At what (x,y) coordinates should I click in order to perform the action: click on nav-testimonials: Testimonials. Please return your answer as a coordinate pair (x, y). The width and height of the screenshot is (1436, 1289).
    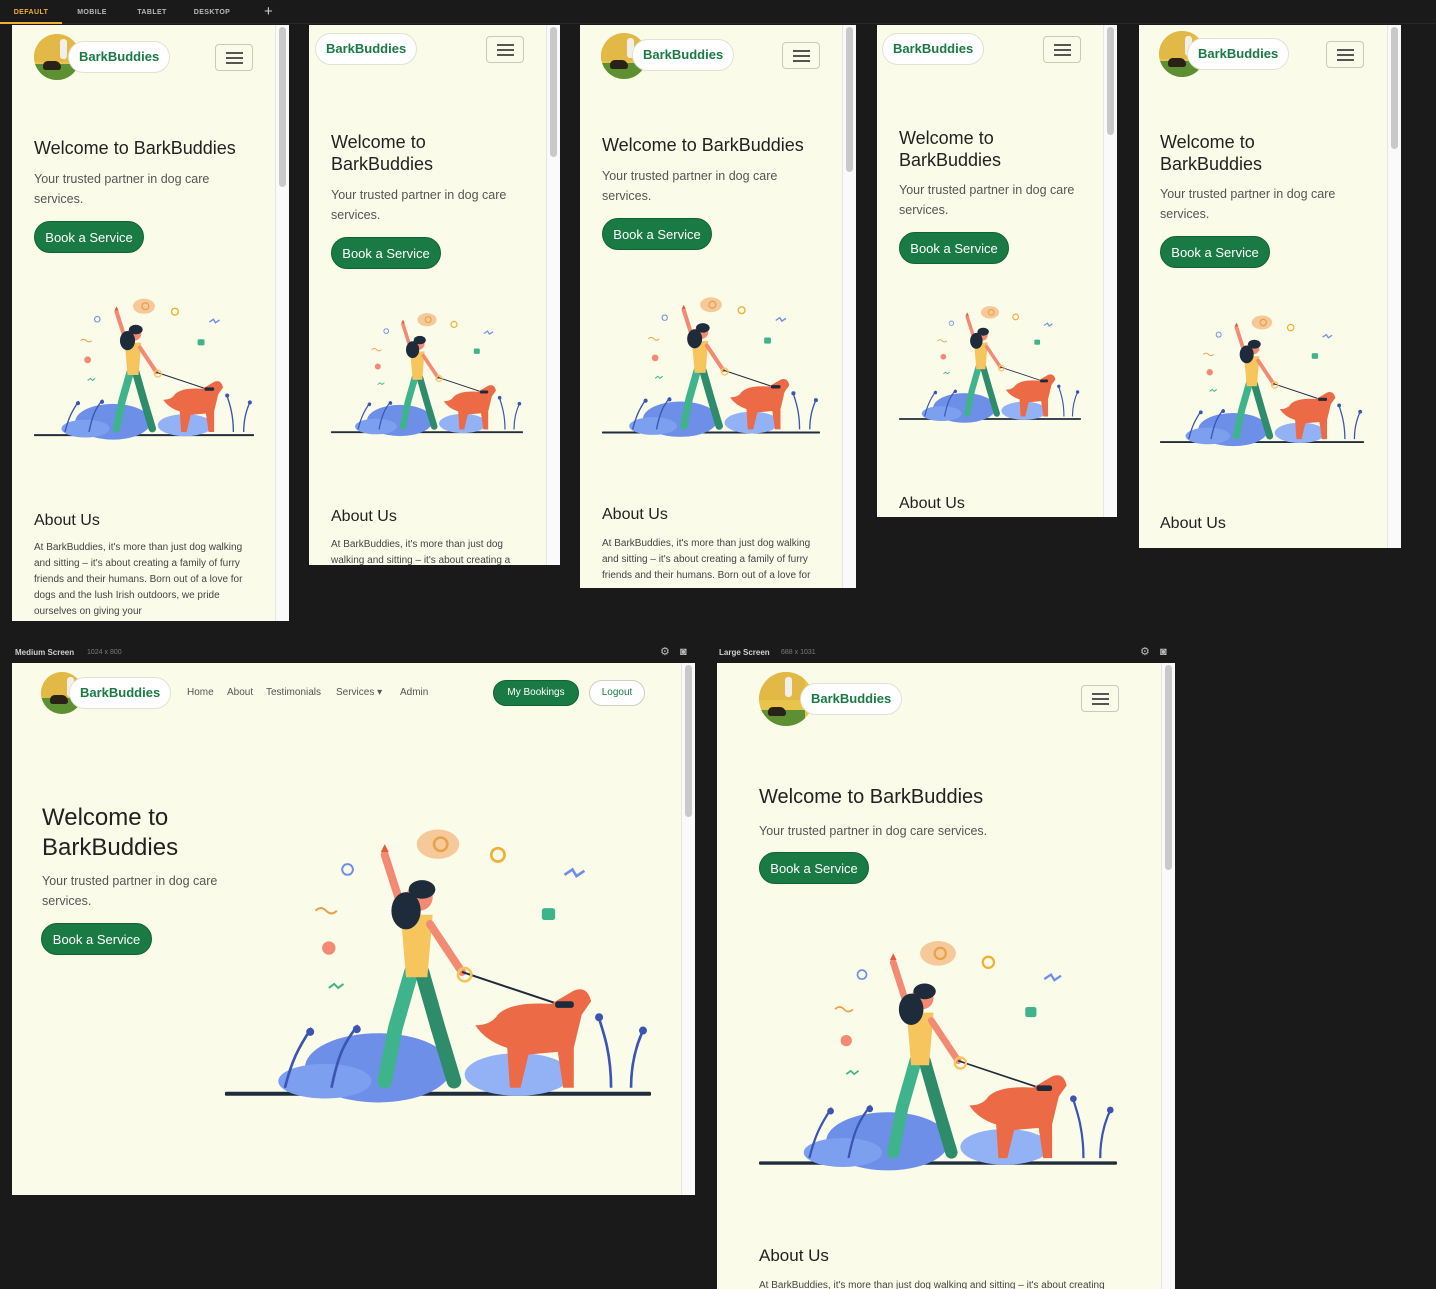
    Looking at the image, I should click on (293, 693).